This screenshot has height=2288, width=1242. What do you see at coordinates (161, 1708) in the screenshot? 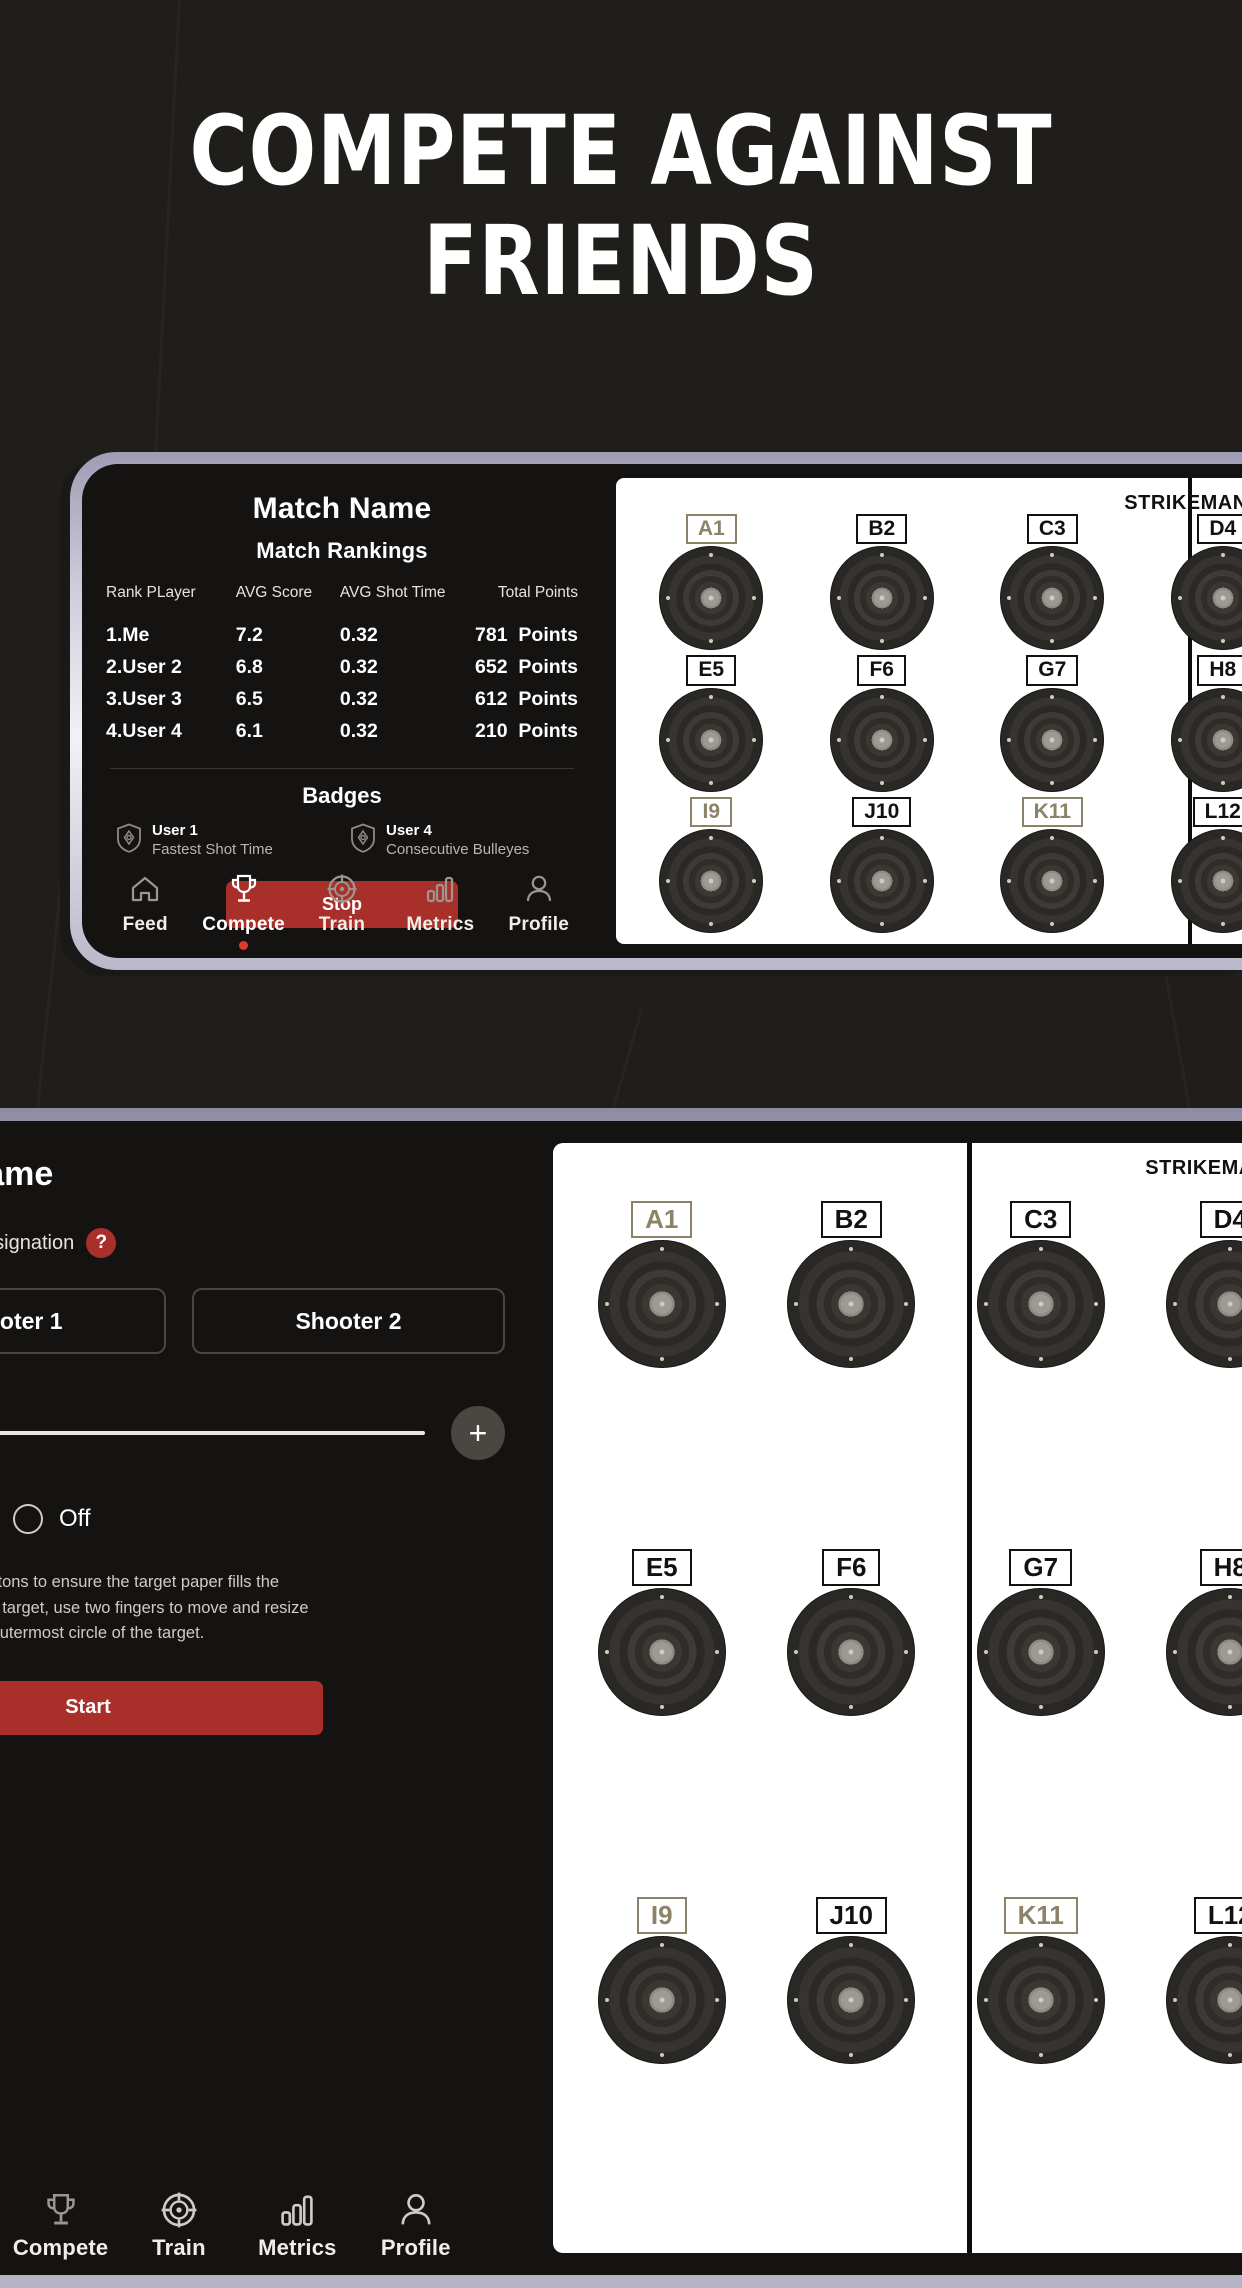
I see `start-button: Start` at bounding box center [161, 1708].